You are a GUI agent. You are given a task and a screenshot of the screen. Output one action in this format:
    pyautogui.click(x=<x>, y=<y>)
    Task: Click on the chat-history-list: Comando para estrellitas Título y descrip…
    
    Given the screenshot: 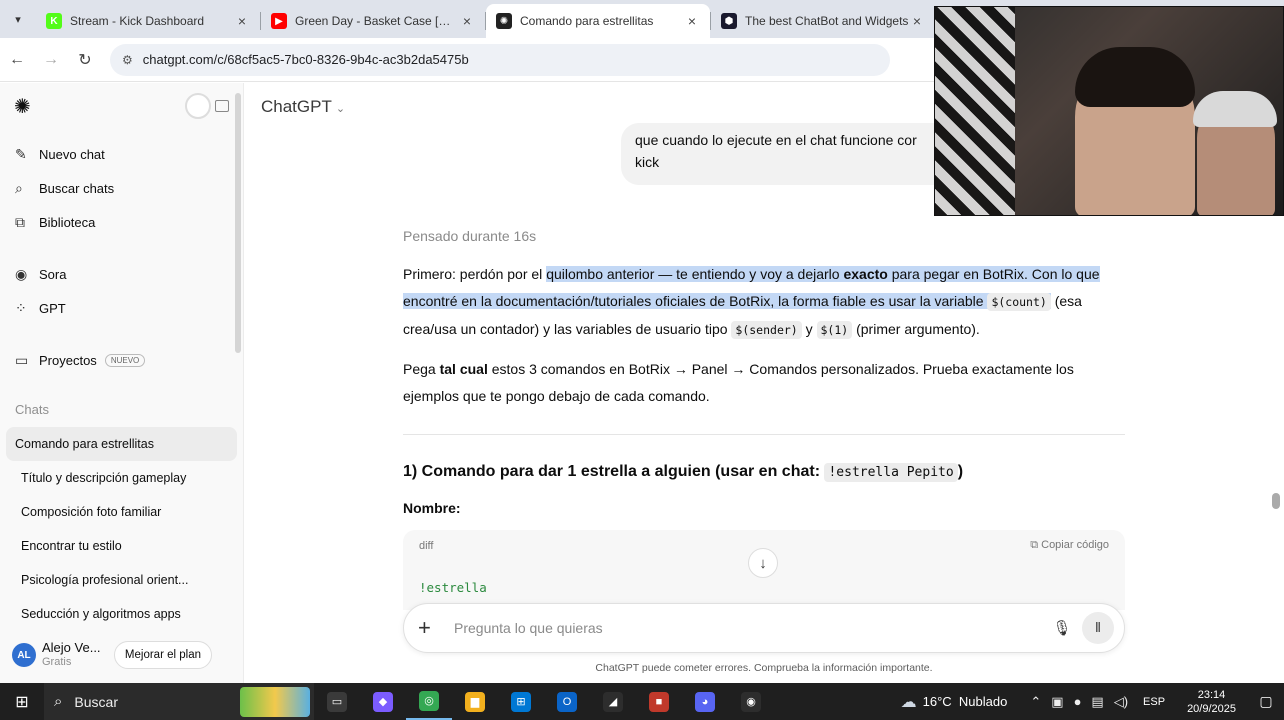 What is the action you would take?
    pyautogui.click(x=121, y=529)
    